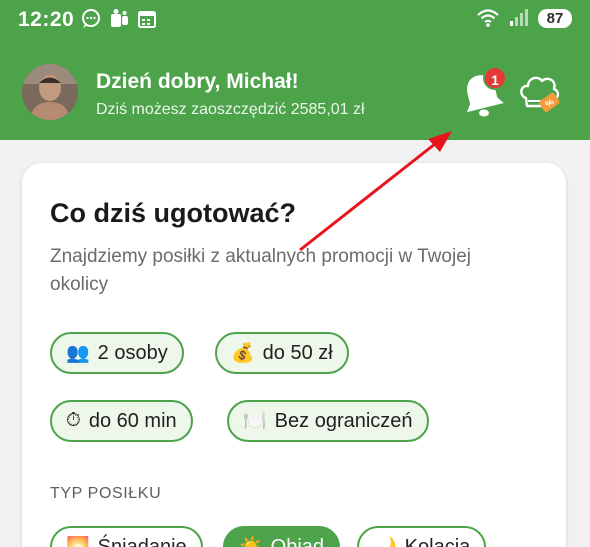 The height and width of the screenshot is (547, 590). What do you see at coordinates (297, 541) in the screenshot?
I see `chip-label: Obiad` at bounding box center [297, 541].